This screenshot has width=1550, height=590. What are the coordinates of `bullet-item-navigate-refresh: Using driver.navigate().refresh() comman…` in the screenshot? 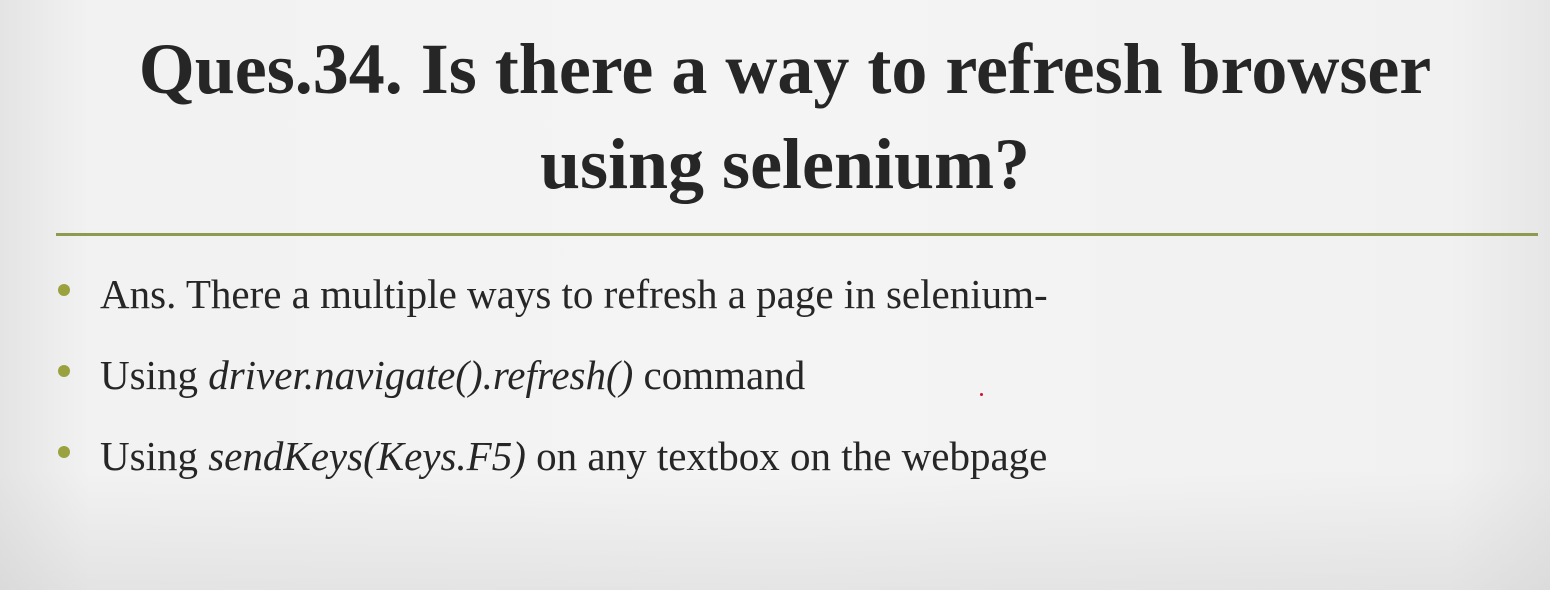 It's located at (552, 383).